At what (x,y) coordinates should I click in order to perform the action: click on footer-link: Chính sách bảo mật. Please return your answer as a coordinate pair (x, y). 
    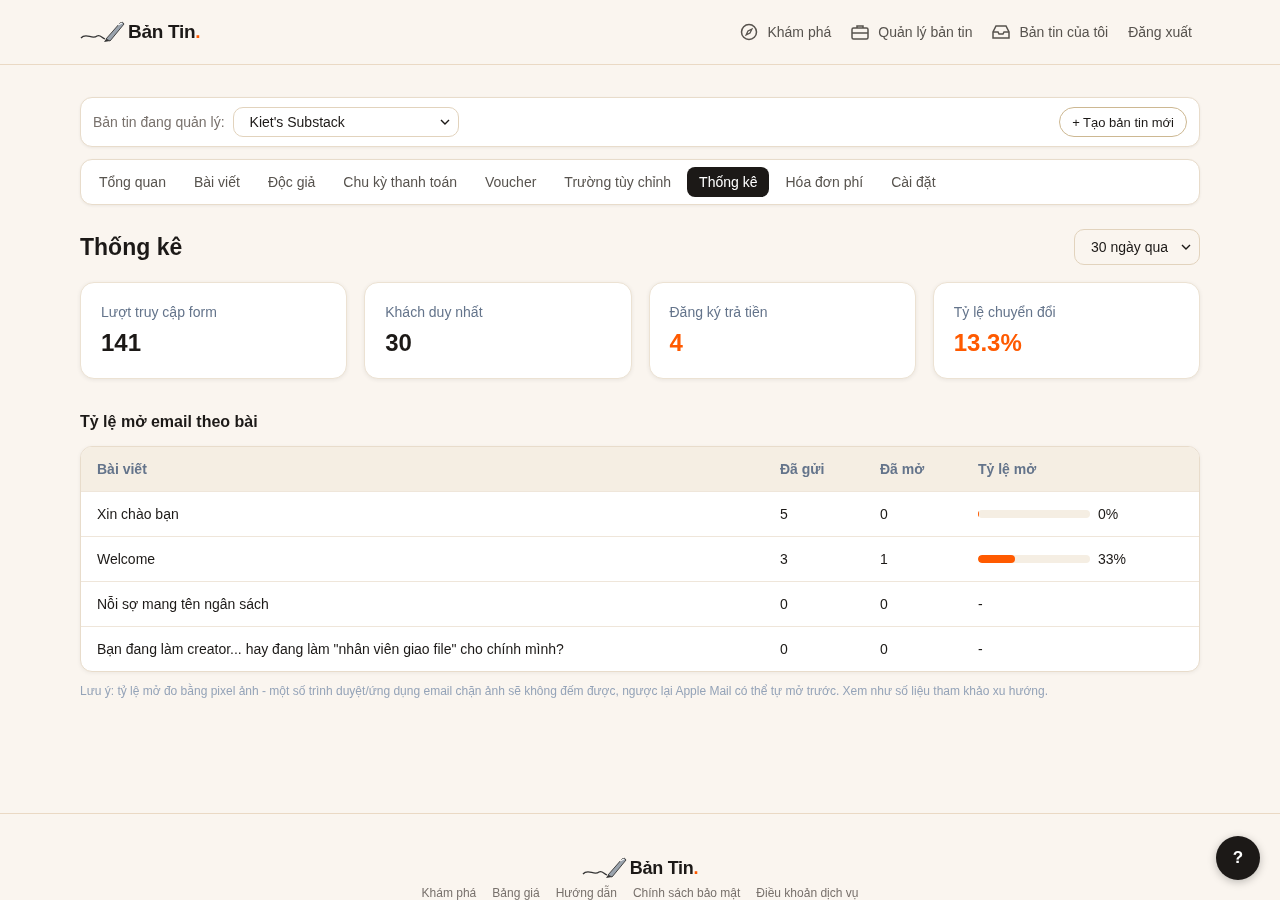
    Looking at the image, I should click on (686, 893).